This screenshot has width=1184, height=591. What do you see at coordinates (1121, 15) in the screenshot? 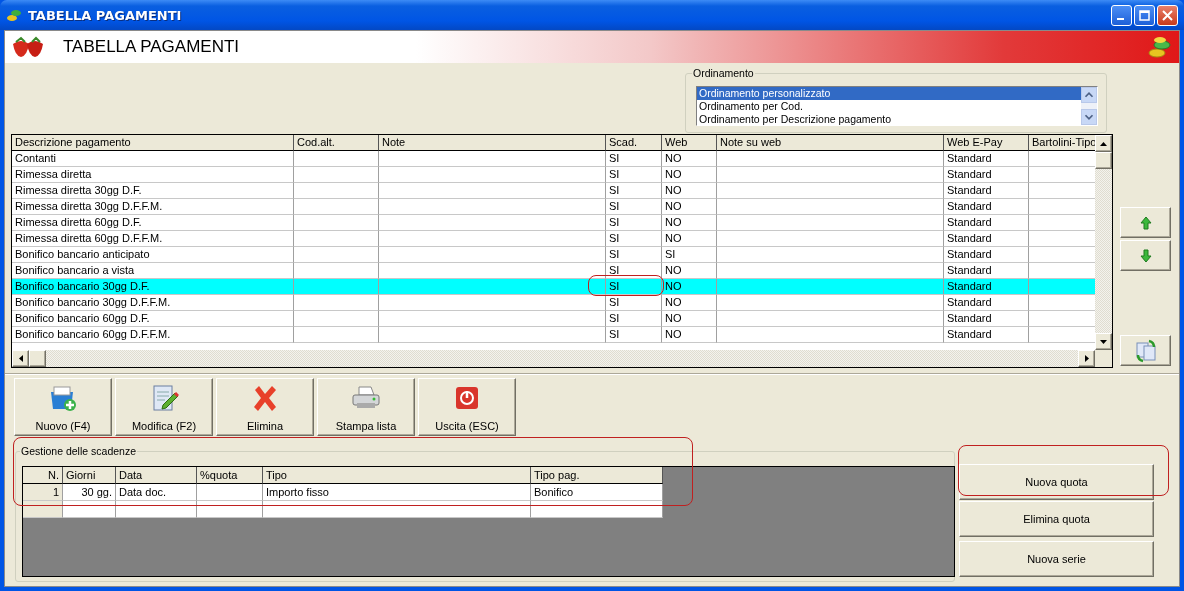
I see `minimize-button` at bounding box center [1121, 15].